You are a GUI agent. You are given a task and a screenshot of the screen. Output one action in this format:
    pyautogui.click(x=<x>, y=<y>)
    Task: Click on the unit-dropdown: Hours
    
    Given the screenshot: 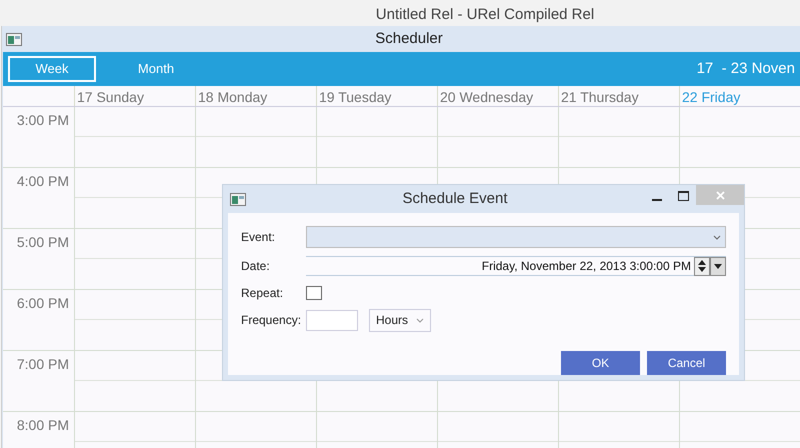 What is the action you would take?
    pyautogui.click(x=400, y=320)
    